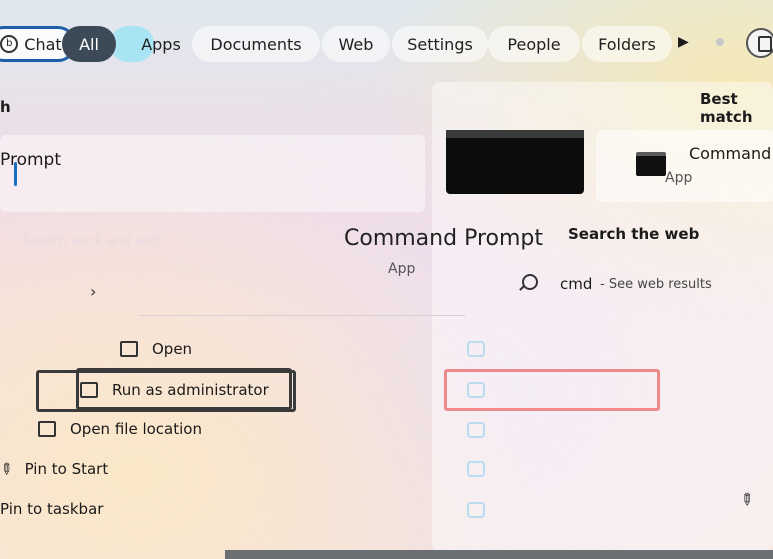  Describe the element at coordinates (720, 42) in the screenshot. I see `more-options-icon` at that location.